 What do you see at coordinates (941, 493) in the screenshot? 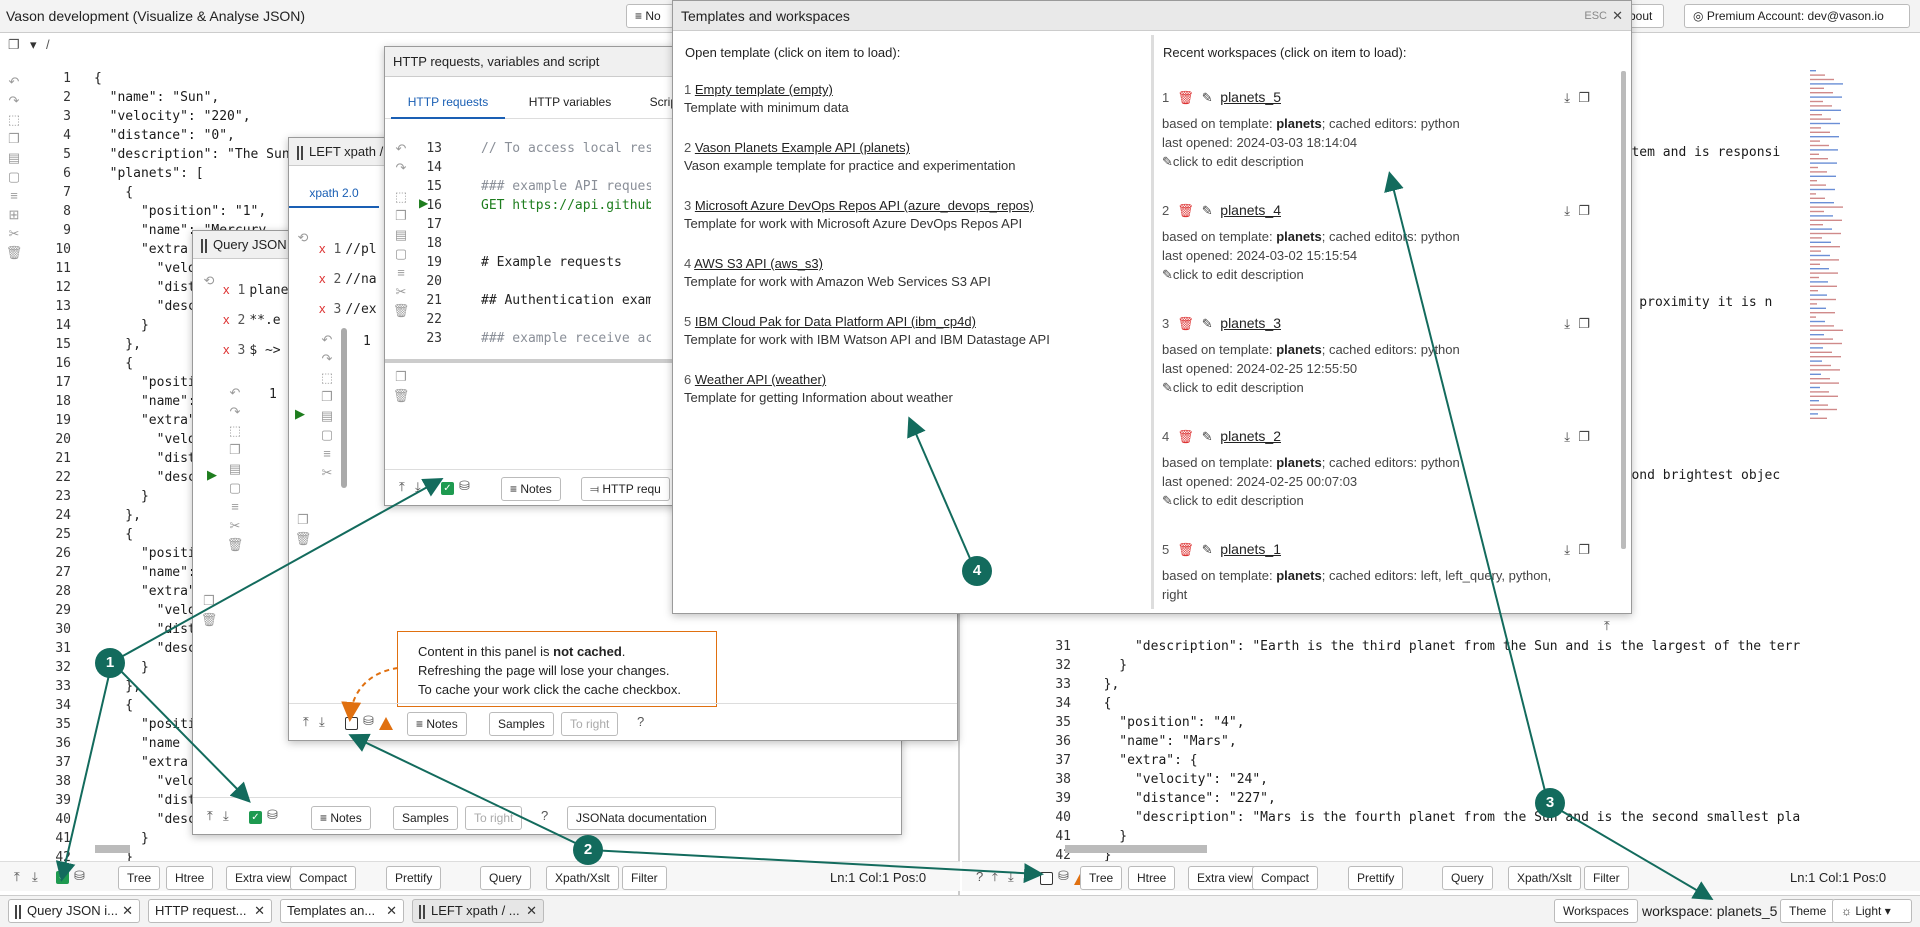
I see `arrow-4-templates` at bounding box center [941, 493].